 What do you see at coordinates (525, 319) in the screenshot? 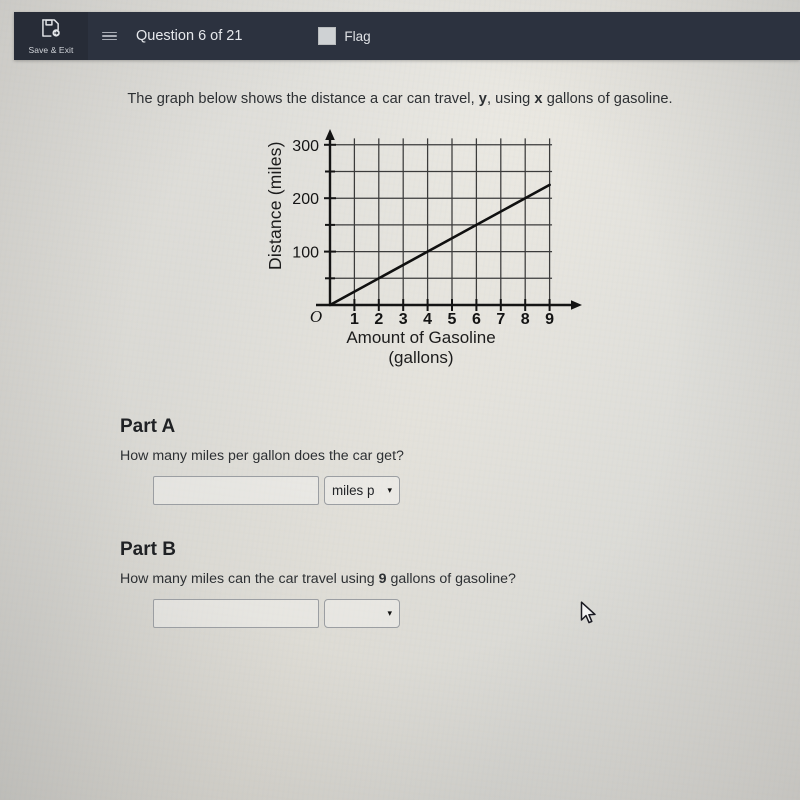
I see `x-tick-label: 8` at bounding box center [525, 319].